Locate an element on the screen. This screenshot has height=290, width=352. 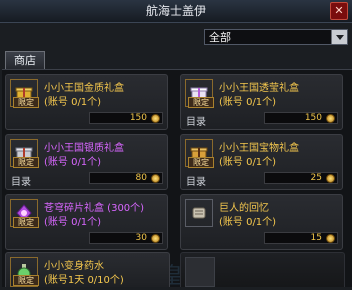
price-bar: 80 is located at coordinates (126, 178).